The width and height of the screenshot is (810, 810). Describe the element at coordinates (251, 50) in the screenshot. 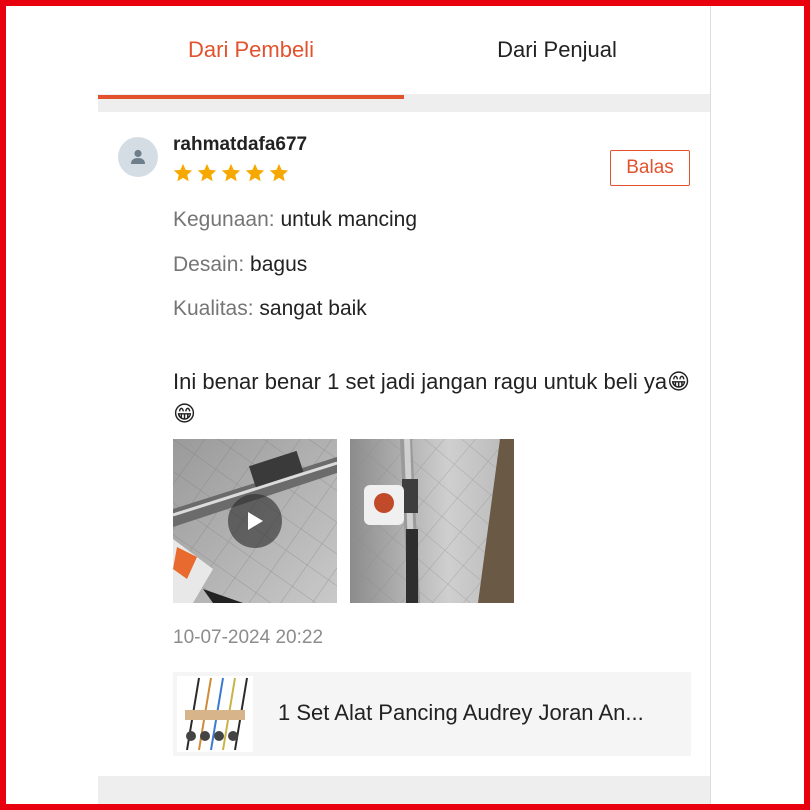

I see `tab-from-buyer: Dari Pembeli` at that location.